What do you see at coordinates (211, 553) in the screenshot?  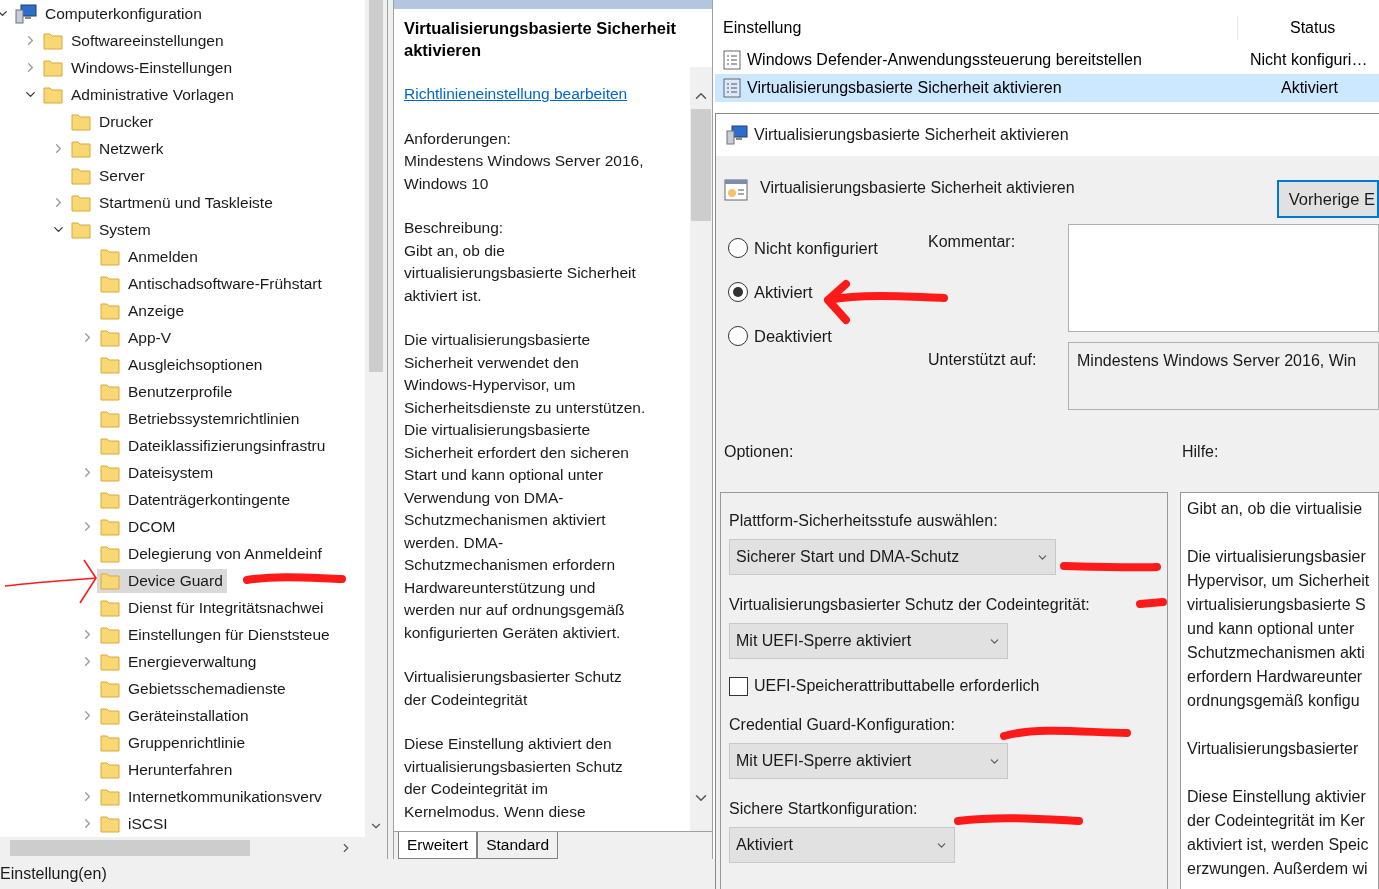 I see `tree-item: Delegierung von Anmeldeinf` at bounding box center [211, 553].